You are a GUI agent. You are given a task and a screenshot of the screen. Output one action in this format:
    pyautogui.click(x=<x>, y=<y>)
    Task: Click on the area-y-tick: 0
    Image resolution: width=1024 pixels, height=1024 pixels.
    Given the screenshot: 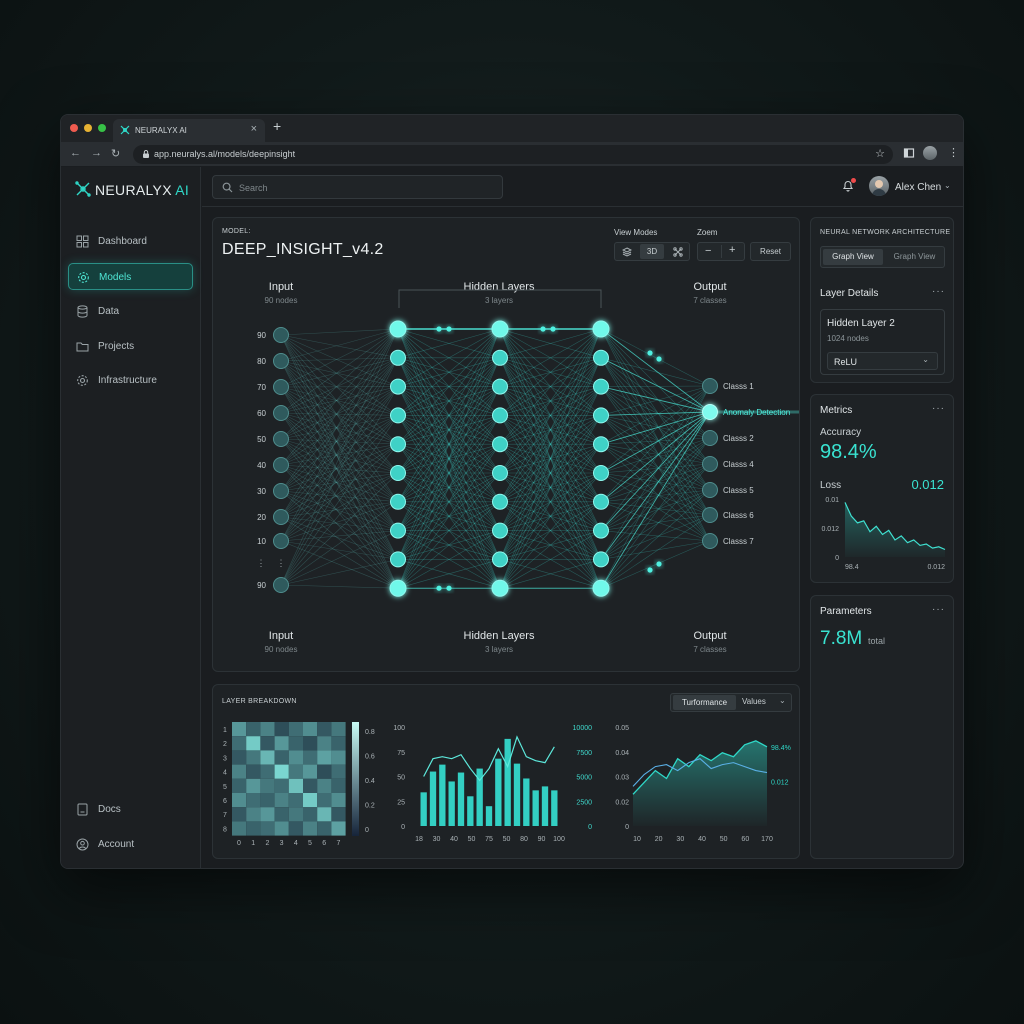 What is the action you would take?
    pyautogui.click(x=627, y=827)
    